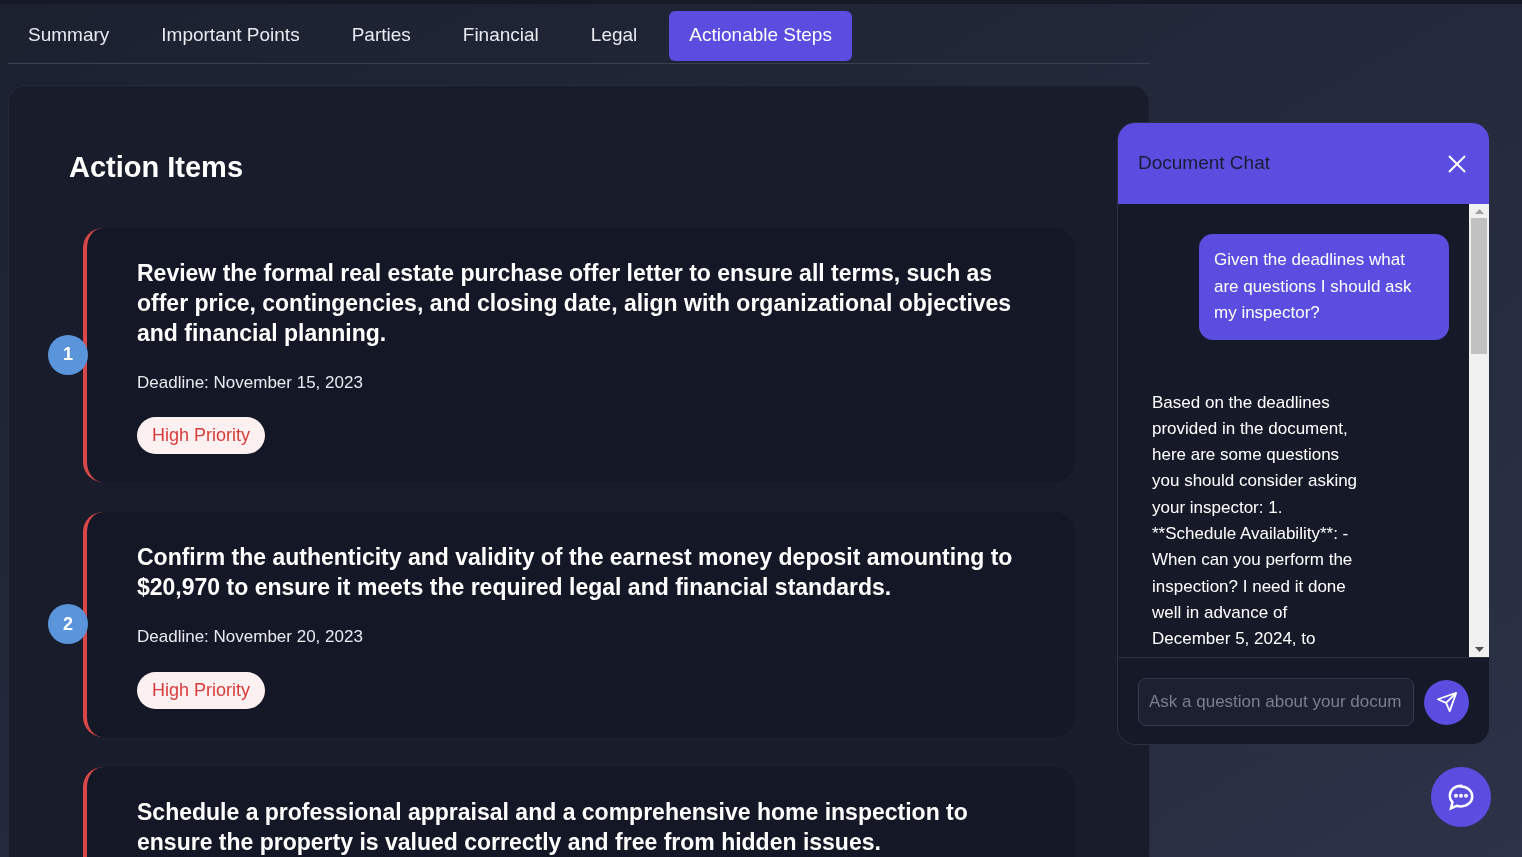 The width and height of the screenshot is (1522, 857). What do you see at coordinates (381, 35) in the screenshot?
I see `tab: Parties` at bounding box center [381, 35].